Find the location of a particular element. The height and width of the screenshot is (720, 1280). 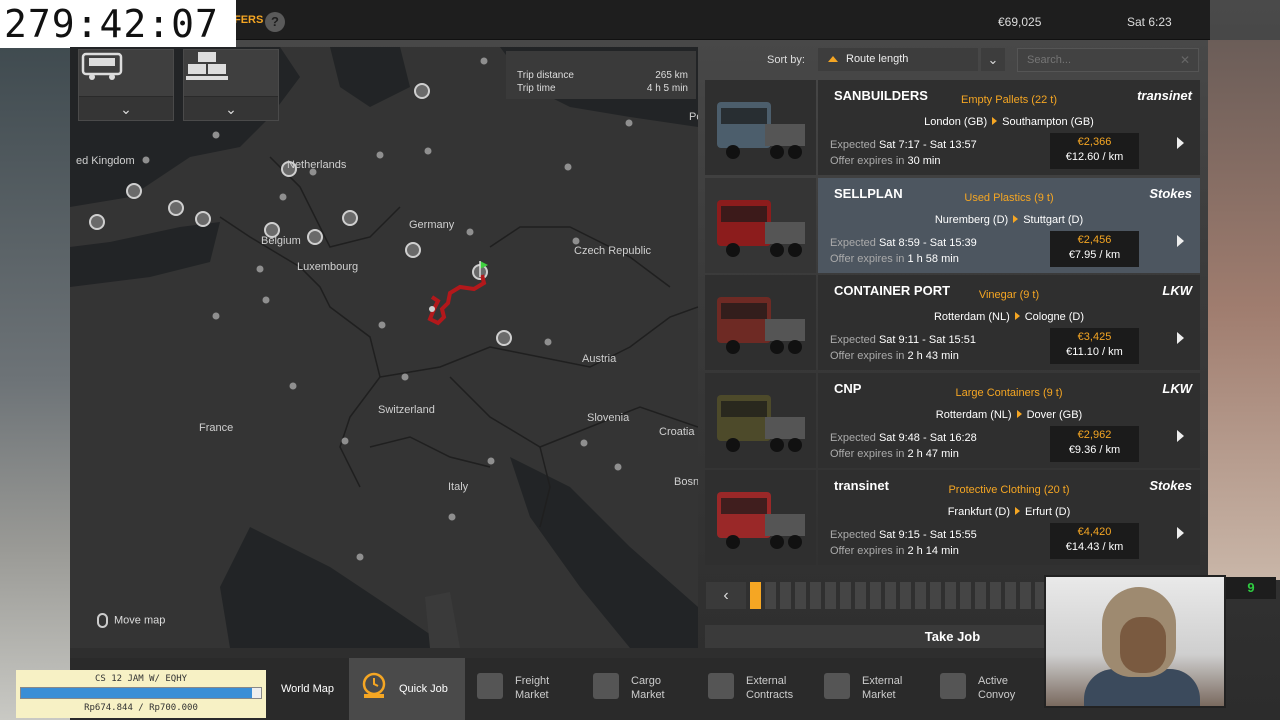

nav-quick-job: Quick Job is located at coordinates (407, 689).